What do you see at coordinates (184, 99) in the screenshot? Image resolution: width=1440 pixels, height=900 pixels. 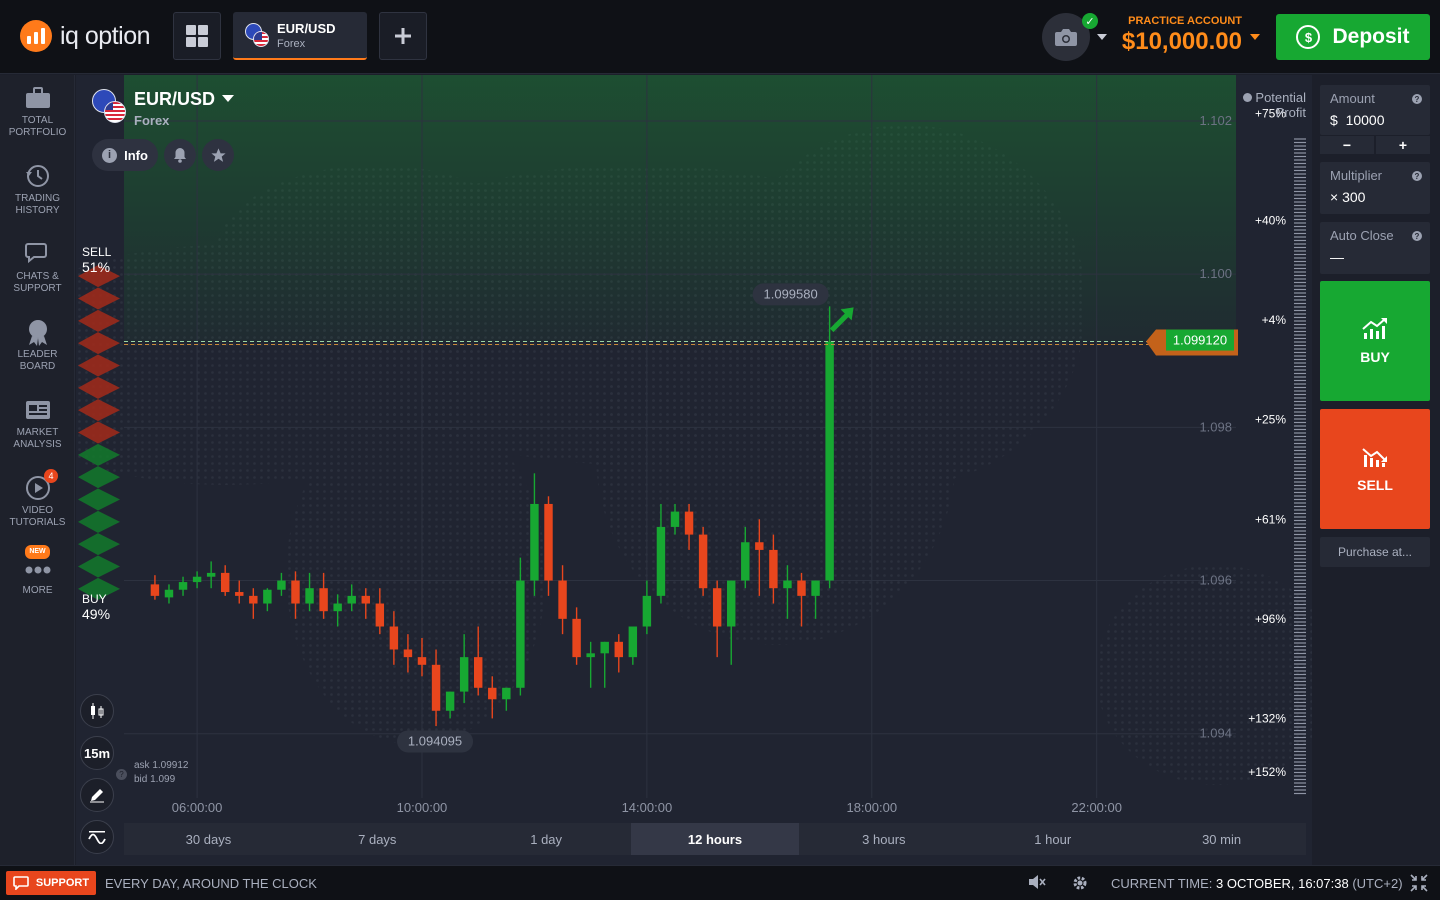 I see `chart-asset-symbol: EUR/USD` at bounding box center [184, 99].